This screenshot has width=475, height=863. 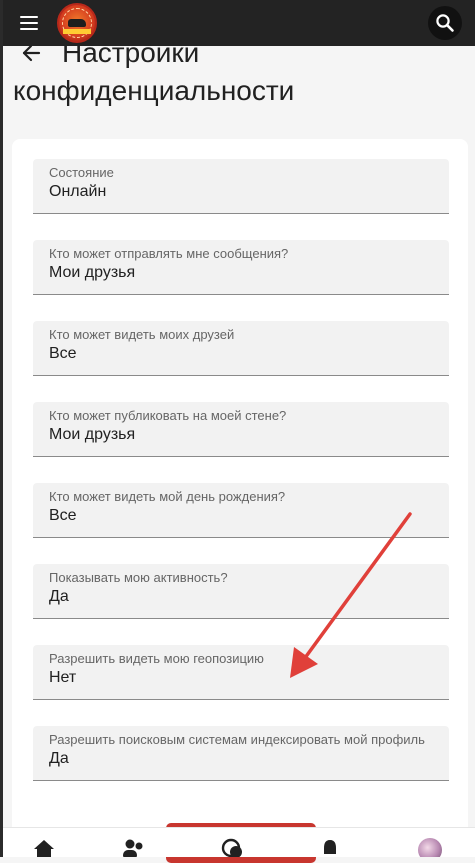 I want to click on hamburger-menu-icon, so click(x=30, y=23).